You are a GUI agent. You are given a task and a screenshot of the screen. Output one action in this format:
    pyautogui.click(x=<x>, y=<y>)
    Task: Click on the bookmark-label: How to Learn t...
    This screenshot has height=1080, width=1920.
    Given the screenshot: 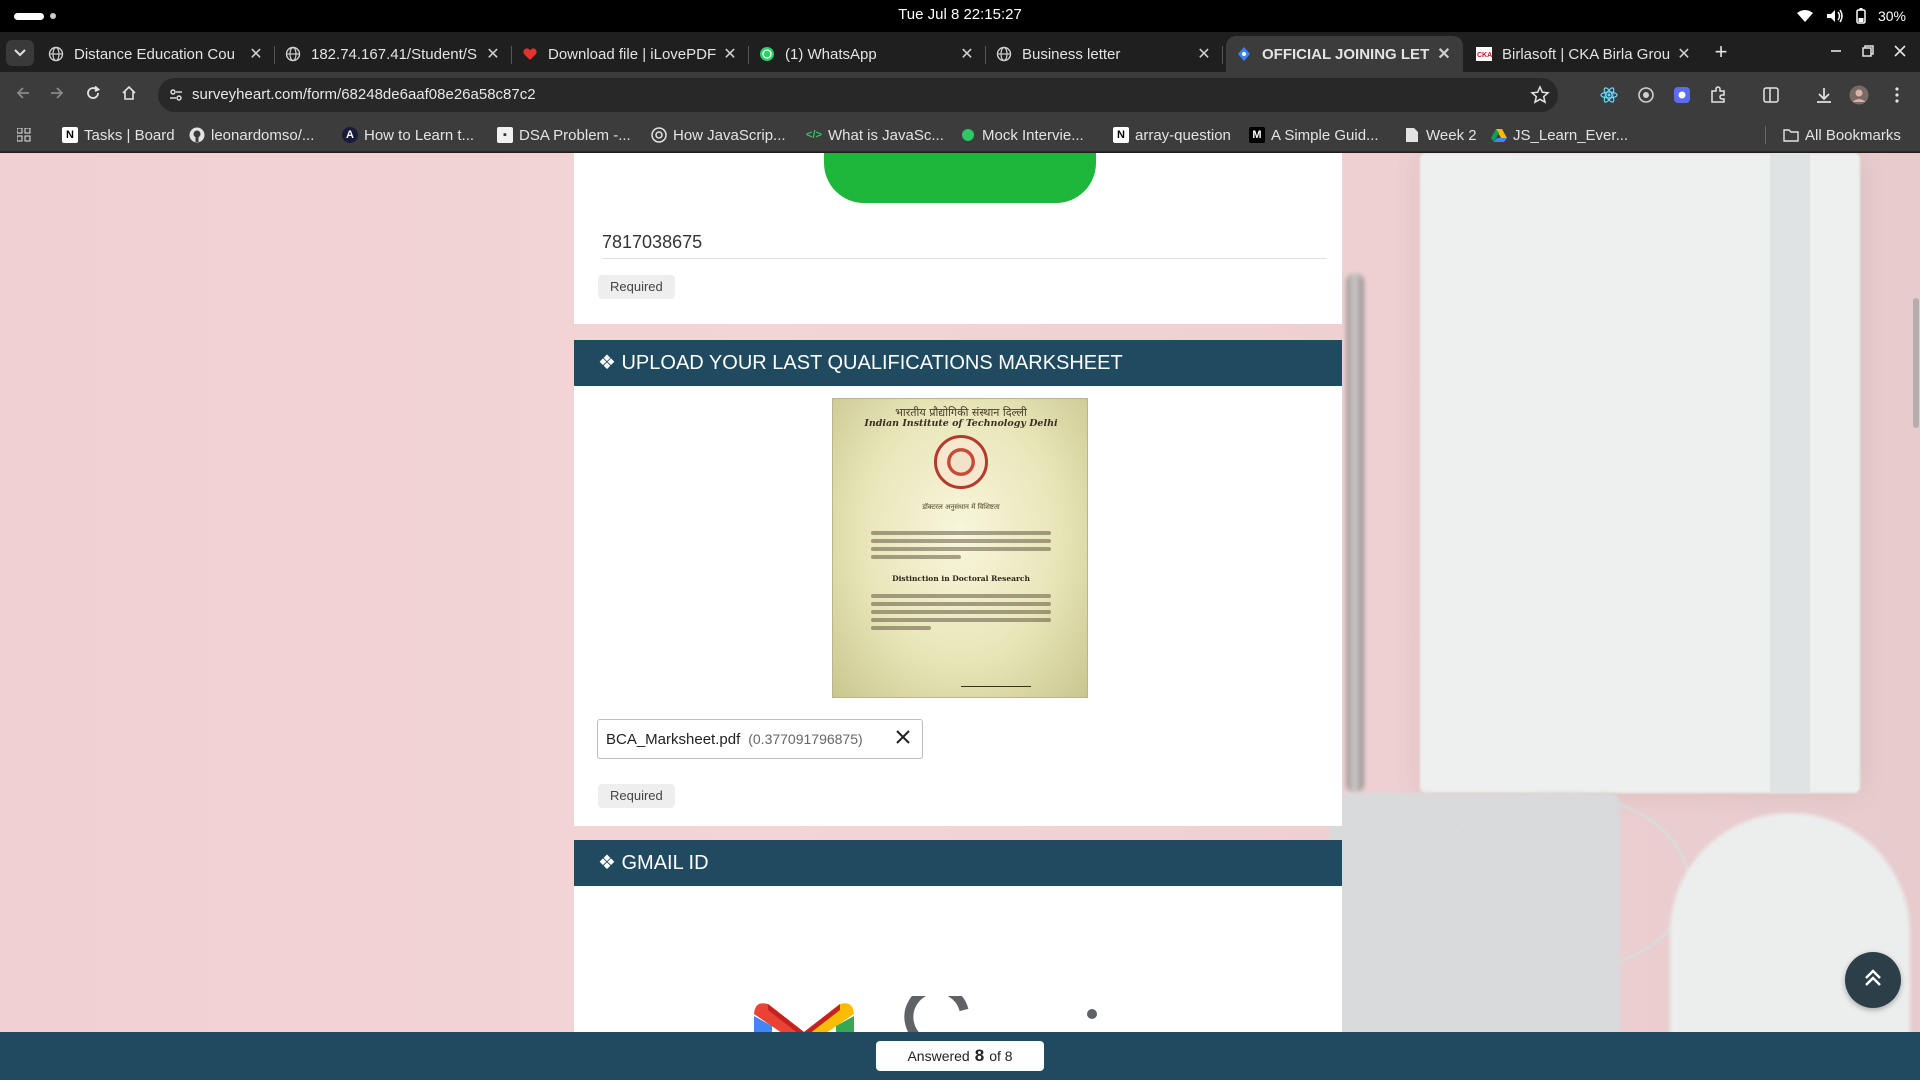 What is the action you would take?
    pyautogui.click(x=419, y=135)
    